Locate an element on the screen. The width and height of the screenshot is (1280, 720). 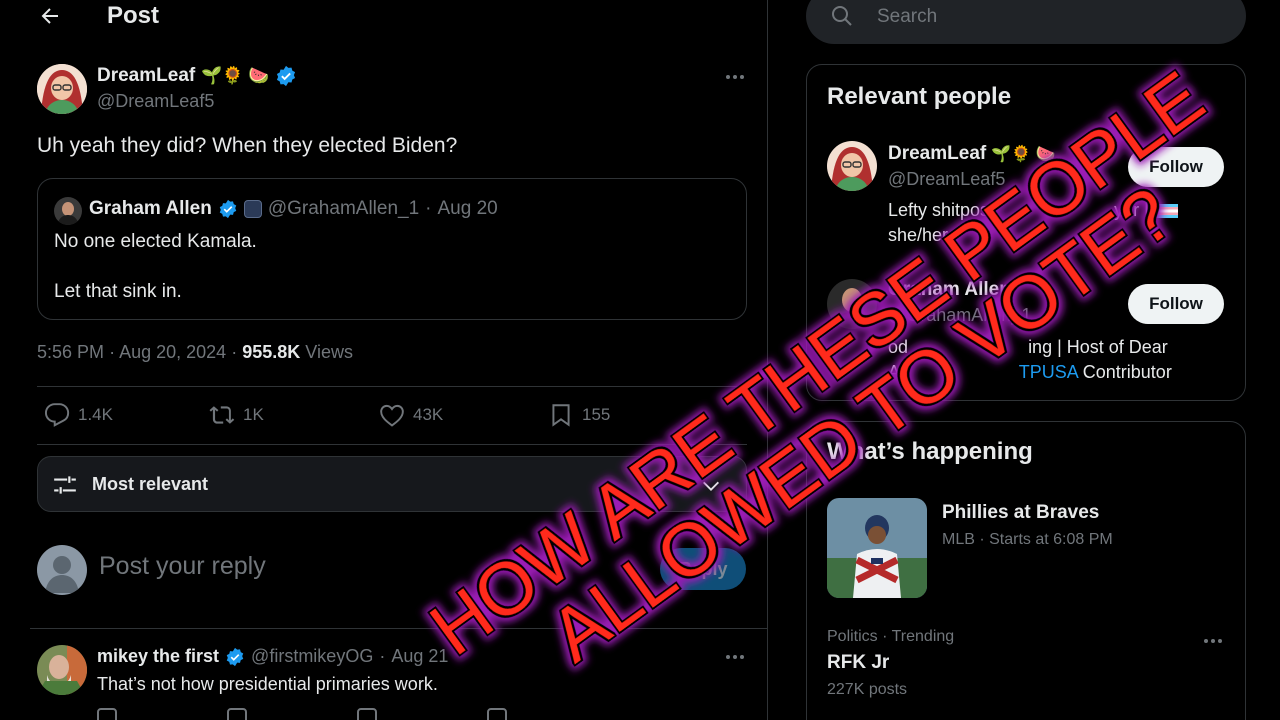
reply-author-avatar is located at coordinates (62, 670).